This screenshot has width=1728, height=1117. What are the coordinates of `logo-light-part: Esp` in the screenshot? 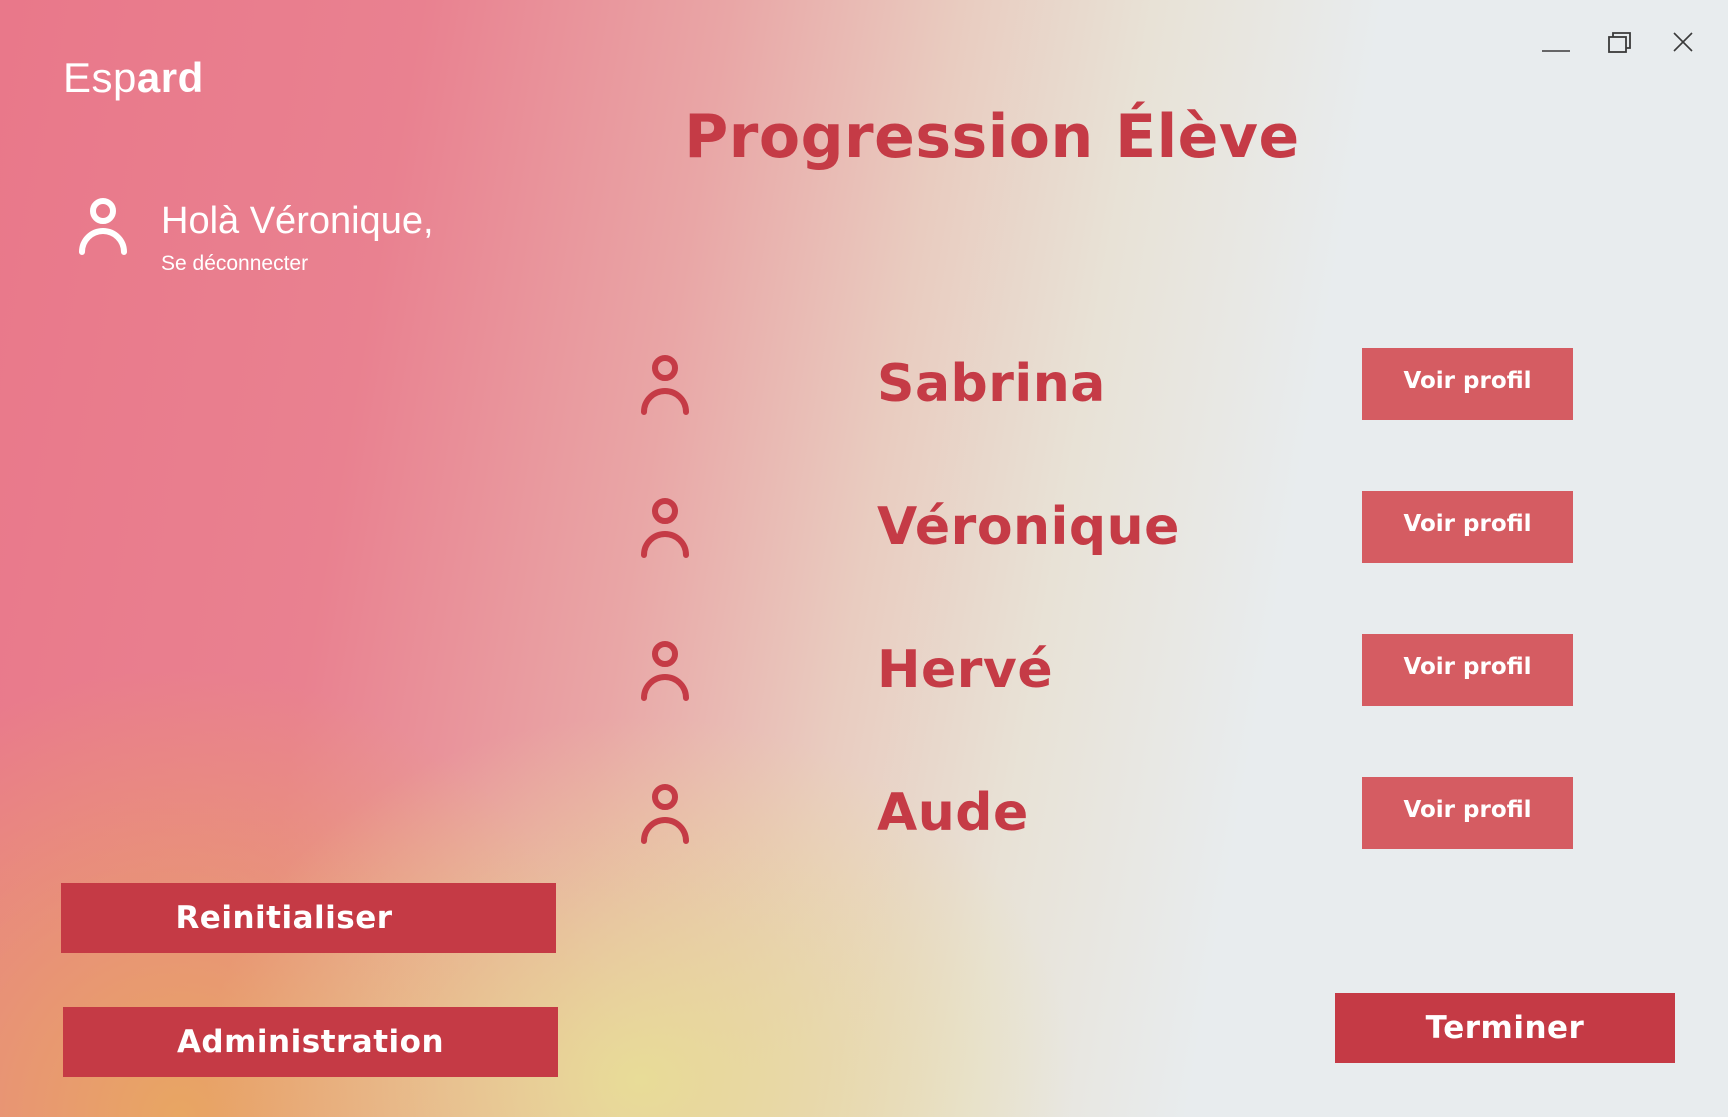 It's located at (100, 77).